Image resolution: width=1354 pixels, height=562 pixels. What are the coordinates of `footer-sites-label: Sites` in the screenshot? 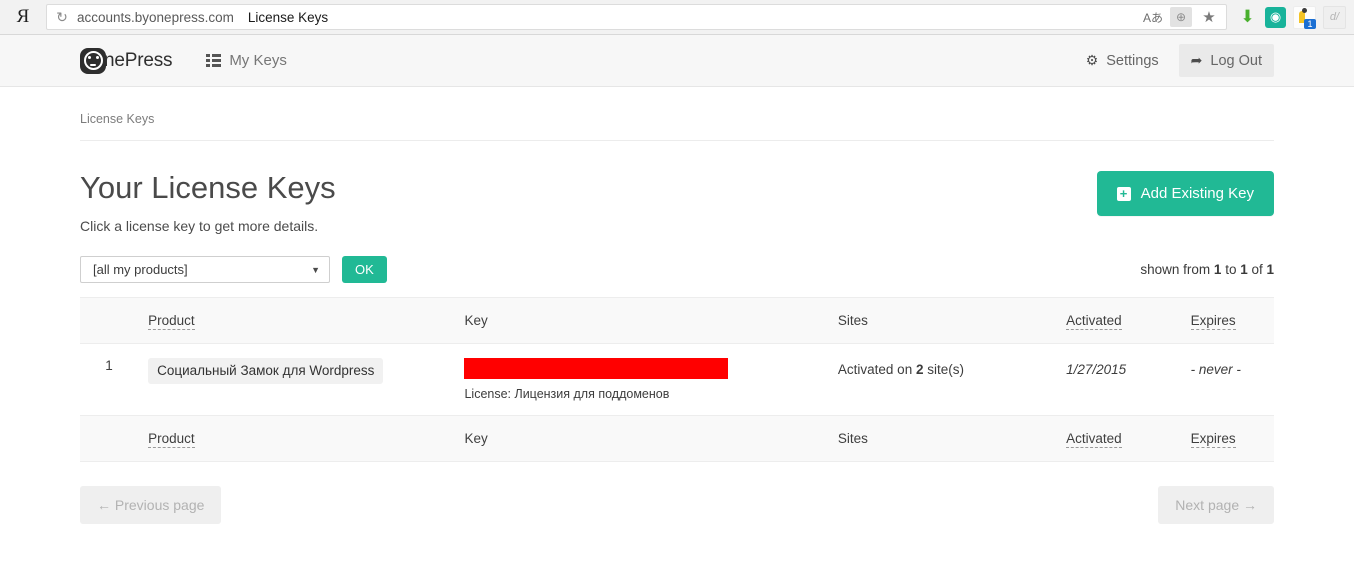 It's located at (852, 439).